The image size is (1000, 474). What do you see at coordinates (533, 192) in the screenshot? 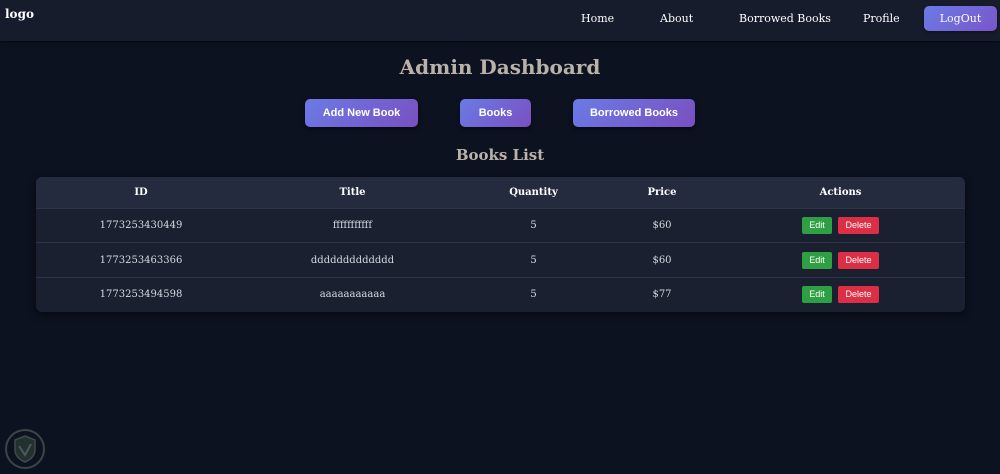
I see `column-header-quantity: Quantity` at bounding box center [533, 192].